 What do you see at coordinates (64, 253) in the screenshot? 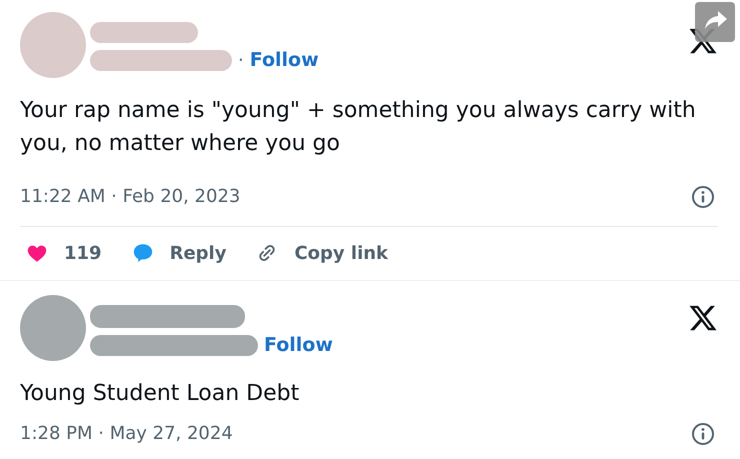
I see `like-button: 119` at bounding box center [64, 253].